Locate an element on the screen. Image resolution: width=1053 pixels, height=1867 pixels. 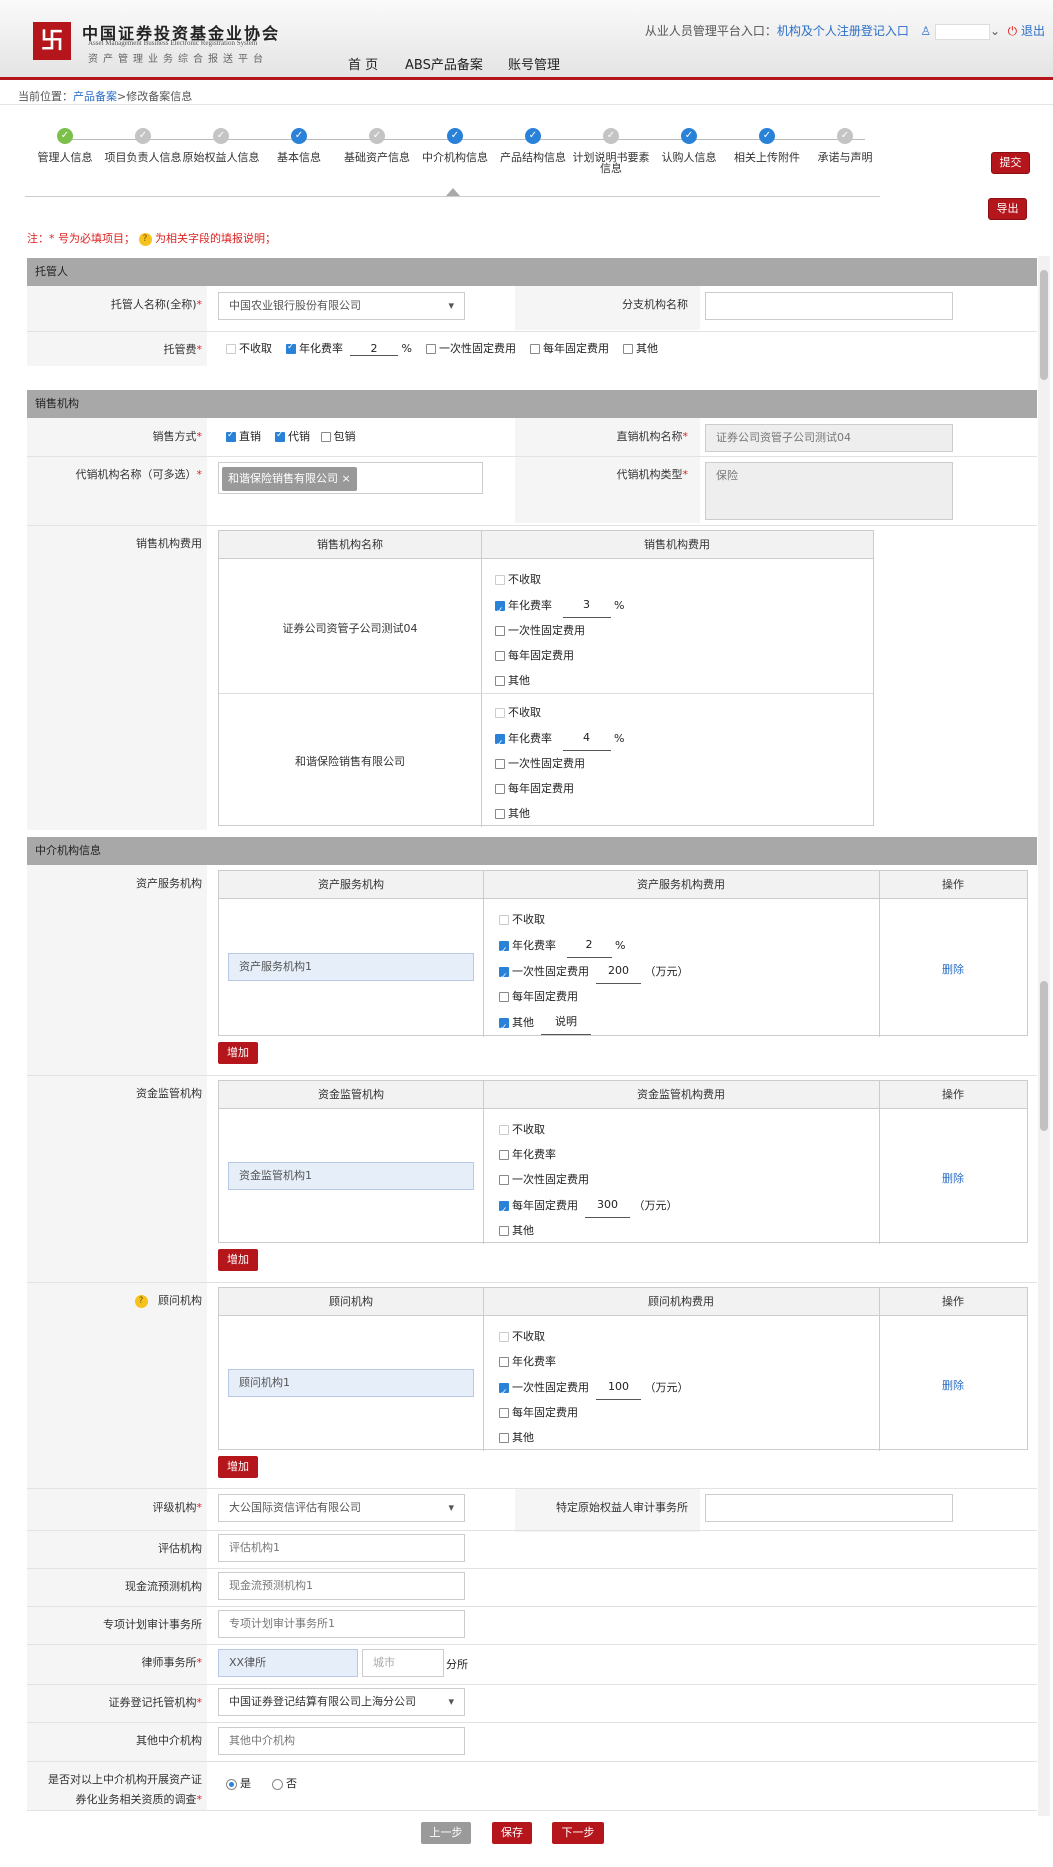
step-7: ✓ 产品结构信息 is located at coordinates (533, 145).